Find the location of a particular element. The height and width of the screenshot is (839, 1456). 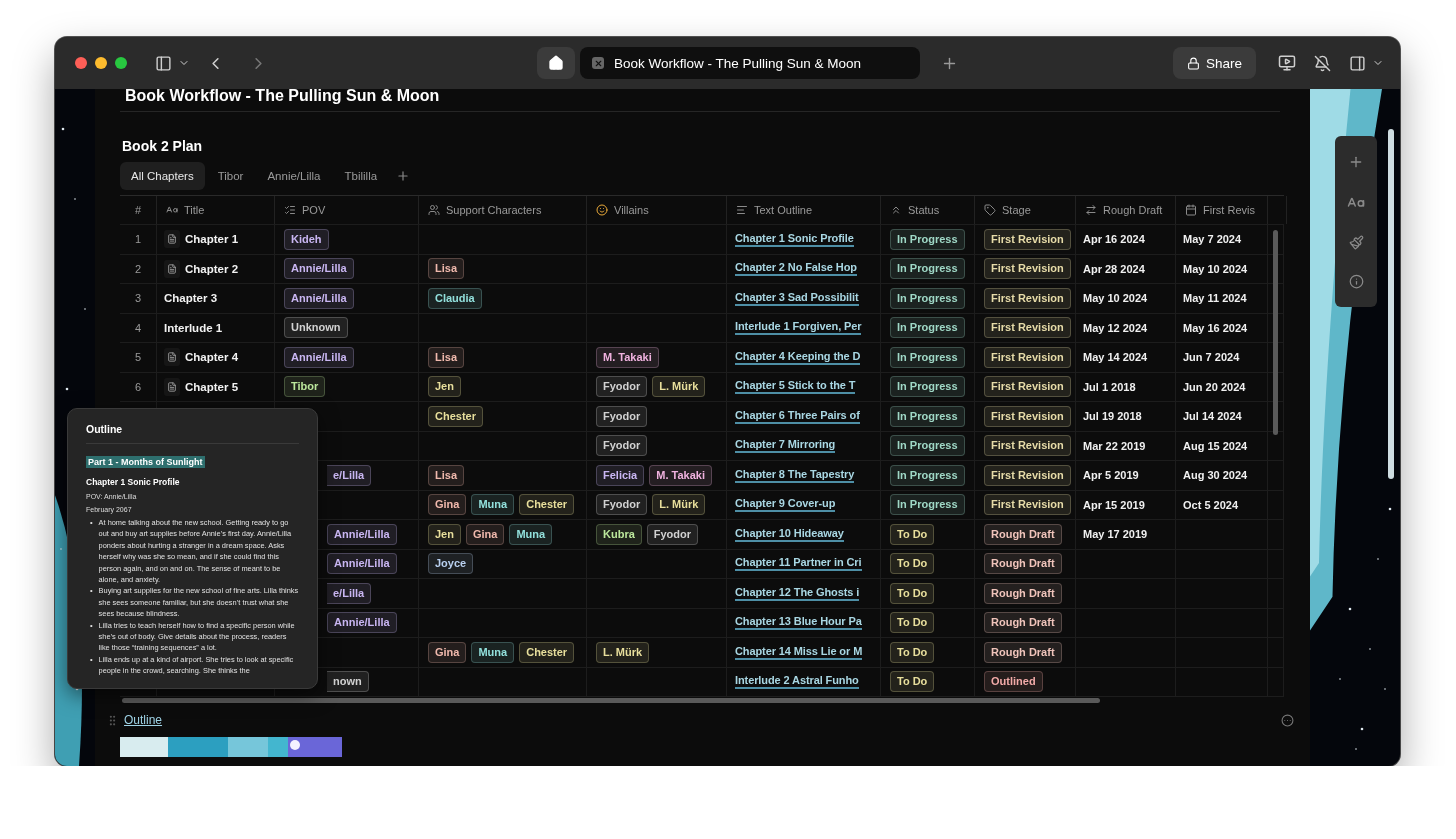

date-cell: Jun 20 2024 is located at coordinates (1214, 386).